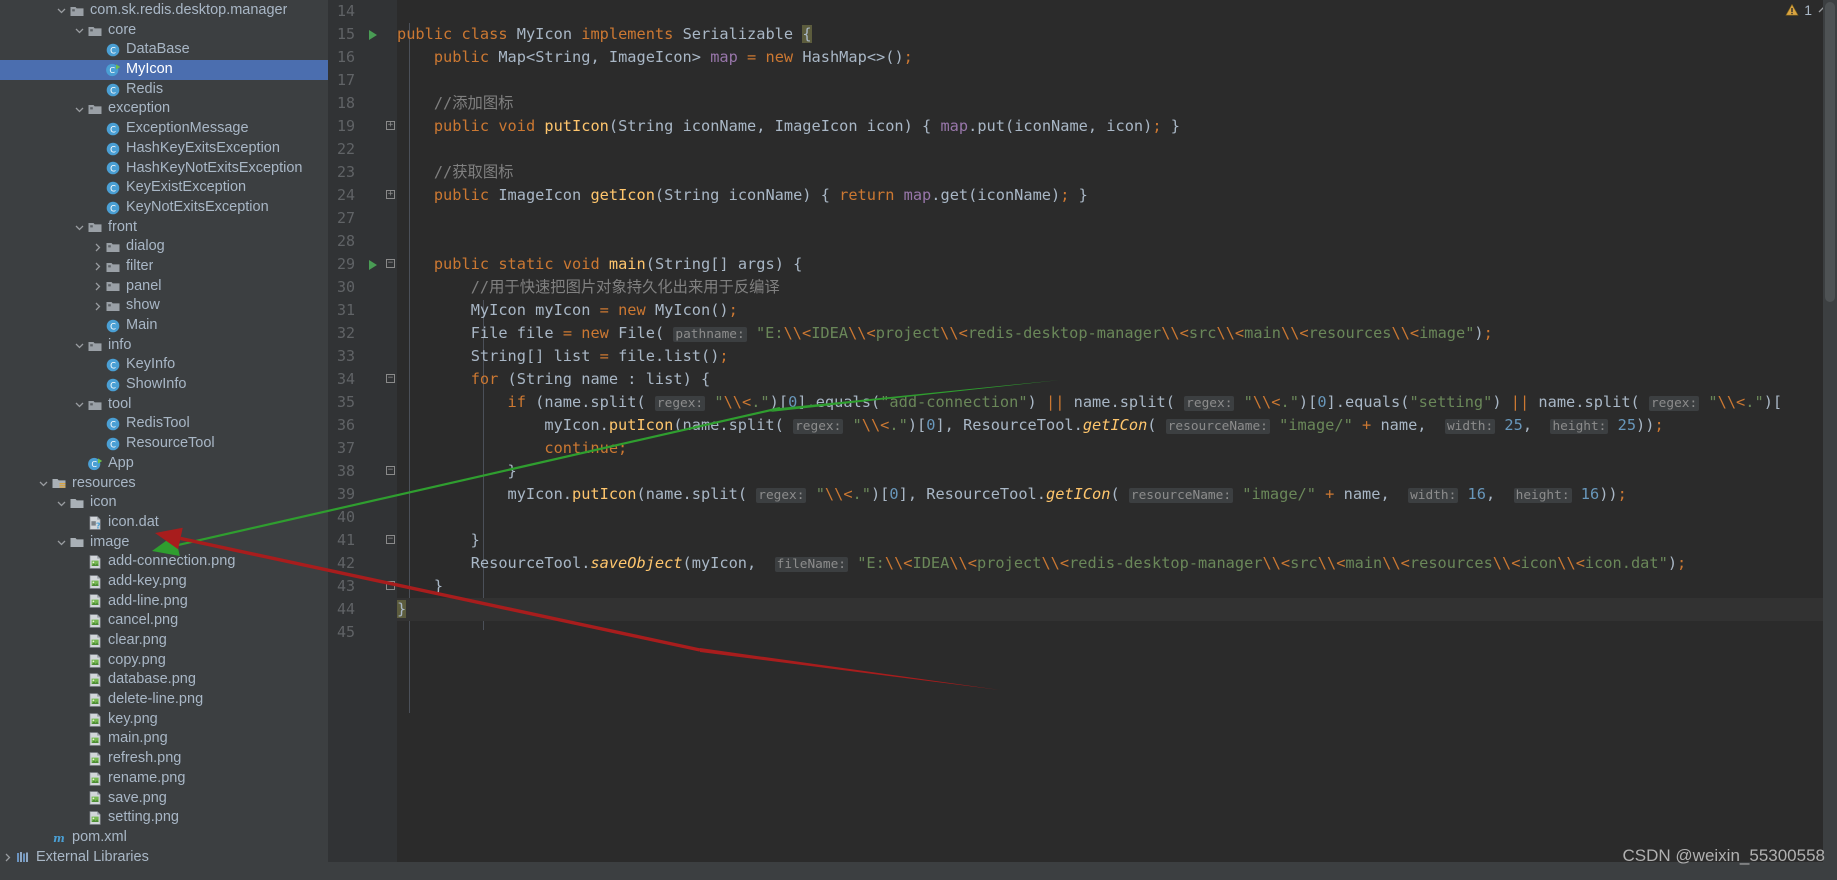 Image resolution: width=1837 pixels, height=880 pixels. What do you see at coordinates (113, 247) in the screenshot?
I see `package-folder-icon` at bounding box center [113, 247].